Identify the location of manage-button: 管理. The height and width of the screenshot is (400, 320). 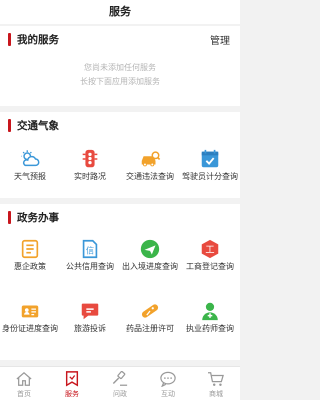
(220, 39).